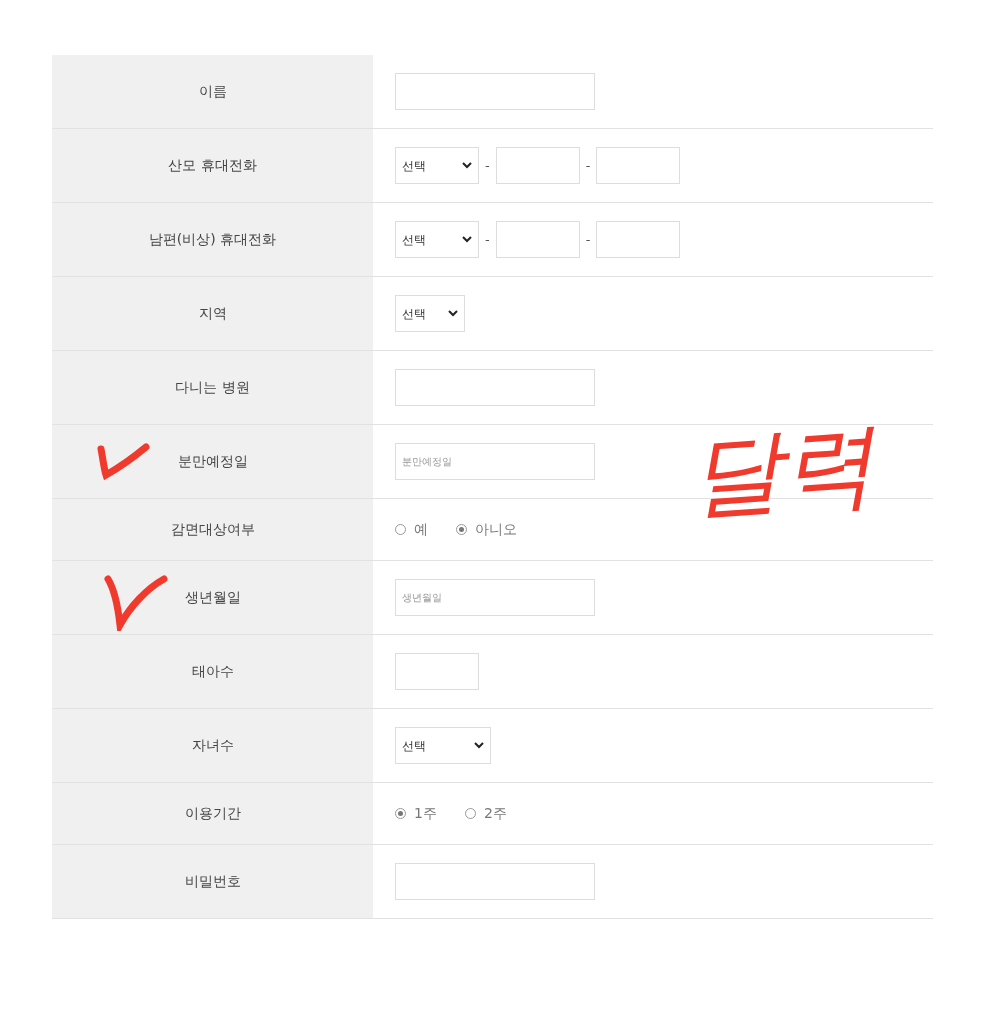 This screenshot has height=1024, width=984. What do you see at coordinates (782, 471) in the screenshot?
I see `handwritten-note: 달력` at bounding box center [782, 471].